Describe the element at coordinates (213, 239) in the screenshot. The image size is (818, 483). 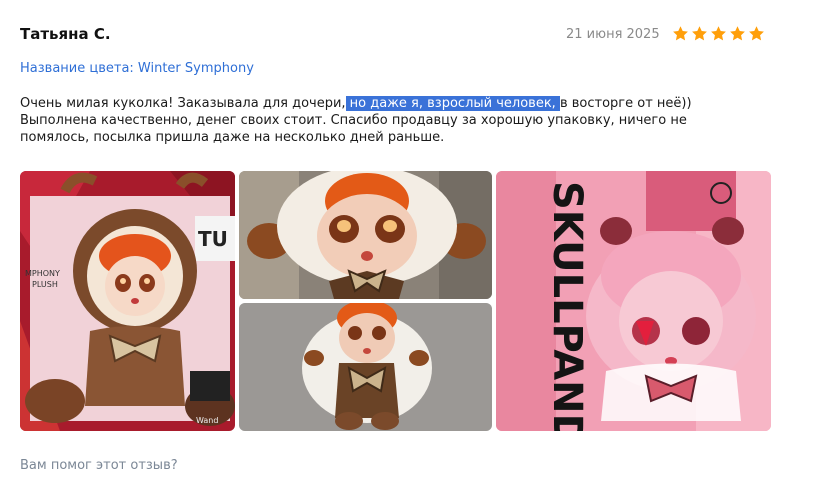
I see `box-text-tu: TU` at that location.